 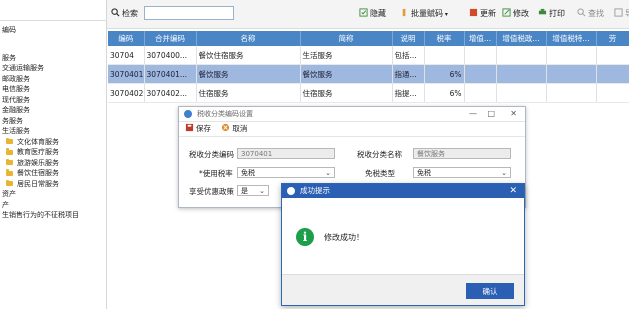 What do you see at coordinates (473, 114) in the screenshot?
I see `minimize-button: —` at bounding box center [473, 114].